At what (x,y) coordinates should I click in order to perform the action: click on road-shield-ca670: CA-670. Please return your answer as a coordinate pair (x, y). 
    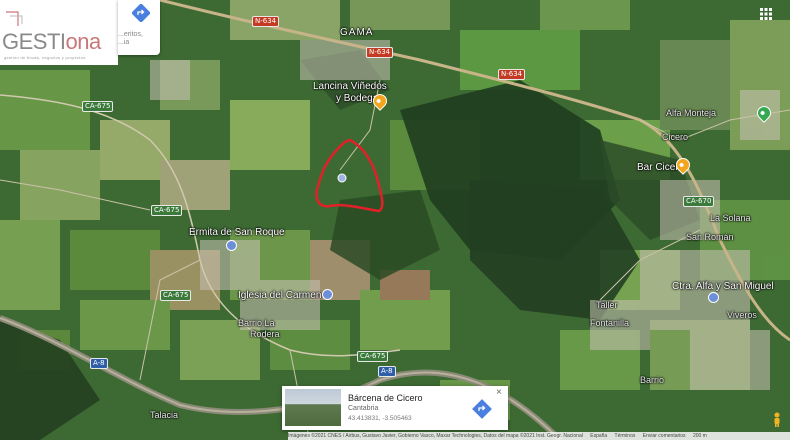
    Looking at the image, I should click on (699, 201).